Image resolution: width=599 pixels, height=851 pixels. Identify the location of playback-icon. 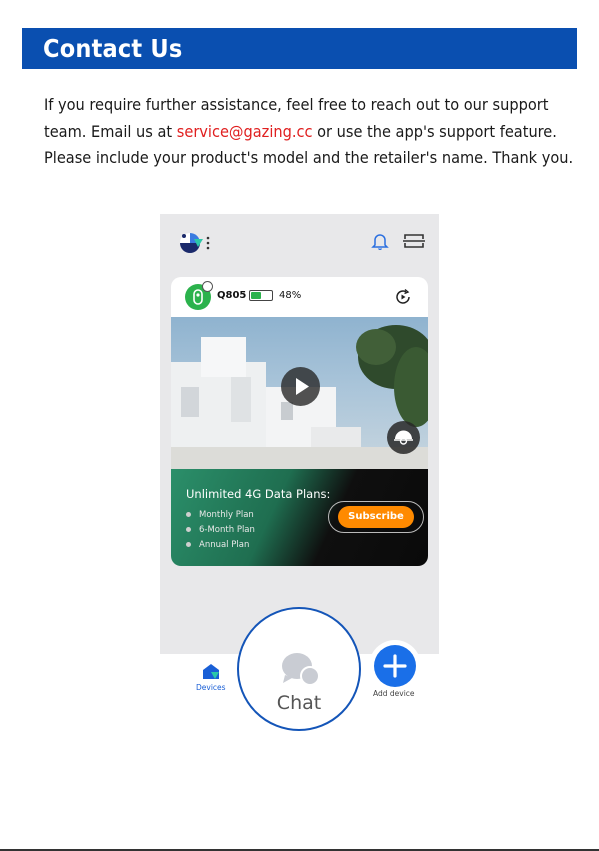
(403, 297).